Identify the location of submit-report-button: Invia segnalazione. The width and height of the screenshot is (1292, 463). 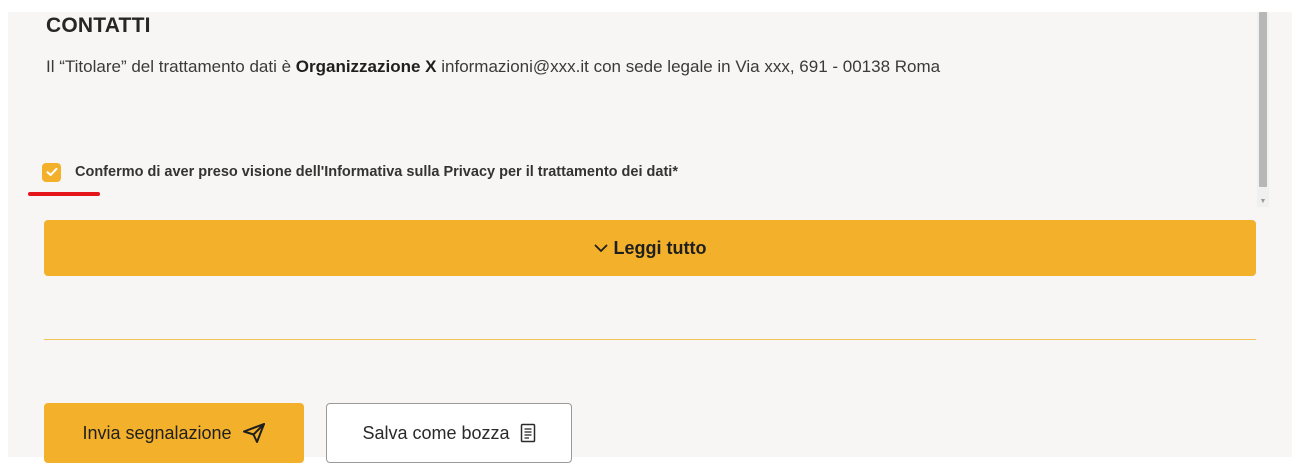
(174, 433).